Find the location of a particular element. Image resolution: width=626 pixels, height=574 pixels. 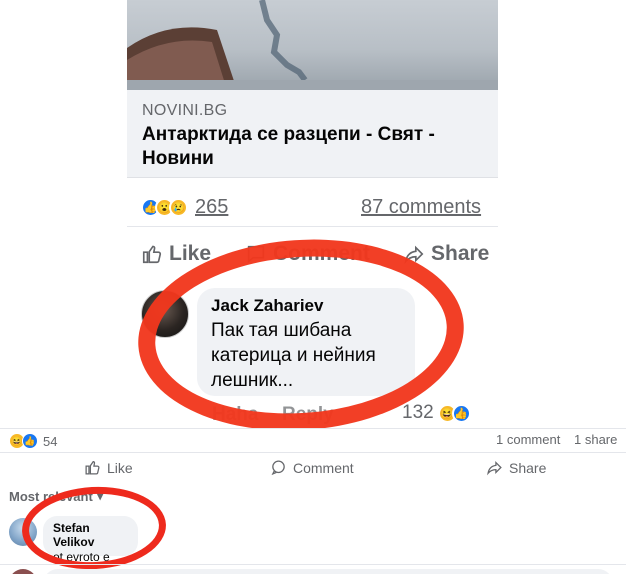

comment-button: Comment is located at coordinates (312, 467).